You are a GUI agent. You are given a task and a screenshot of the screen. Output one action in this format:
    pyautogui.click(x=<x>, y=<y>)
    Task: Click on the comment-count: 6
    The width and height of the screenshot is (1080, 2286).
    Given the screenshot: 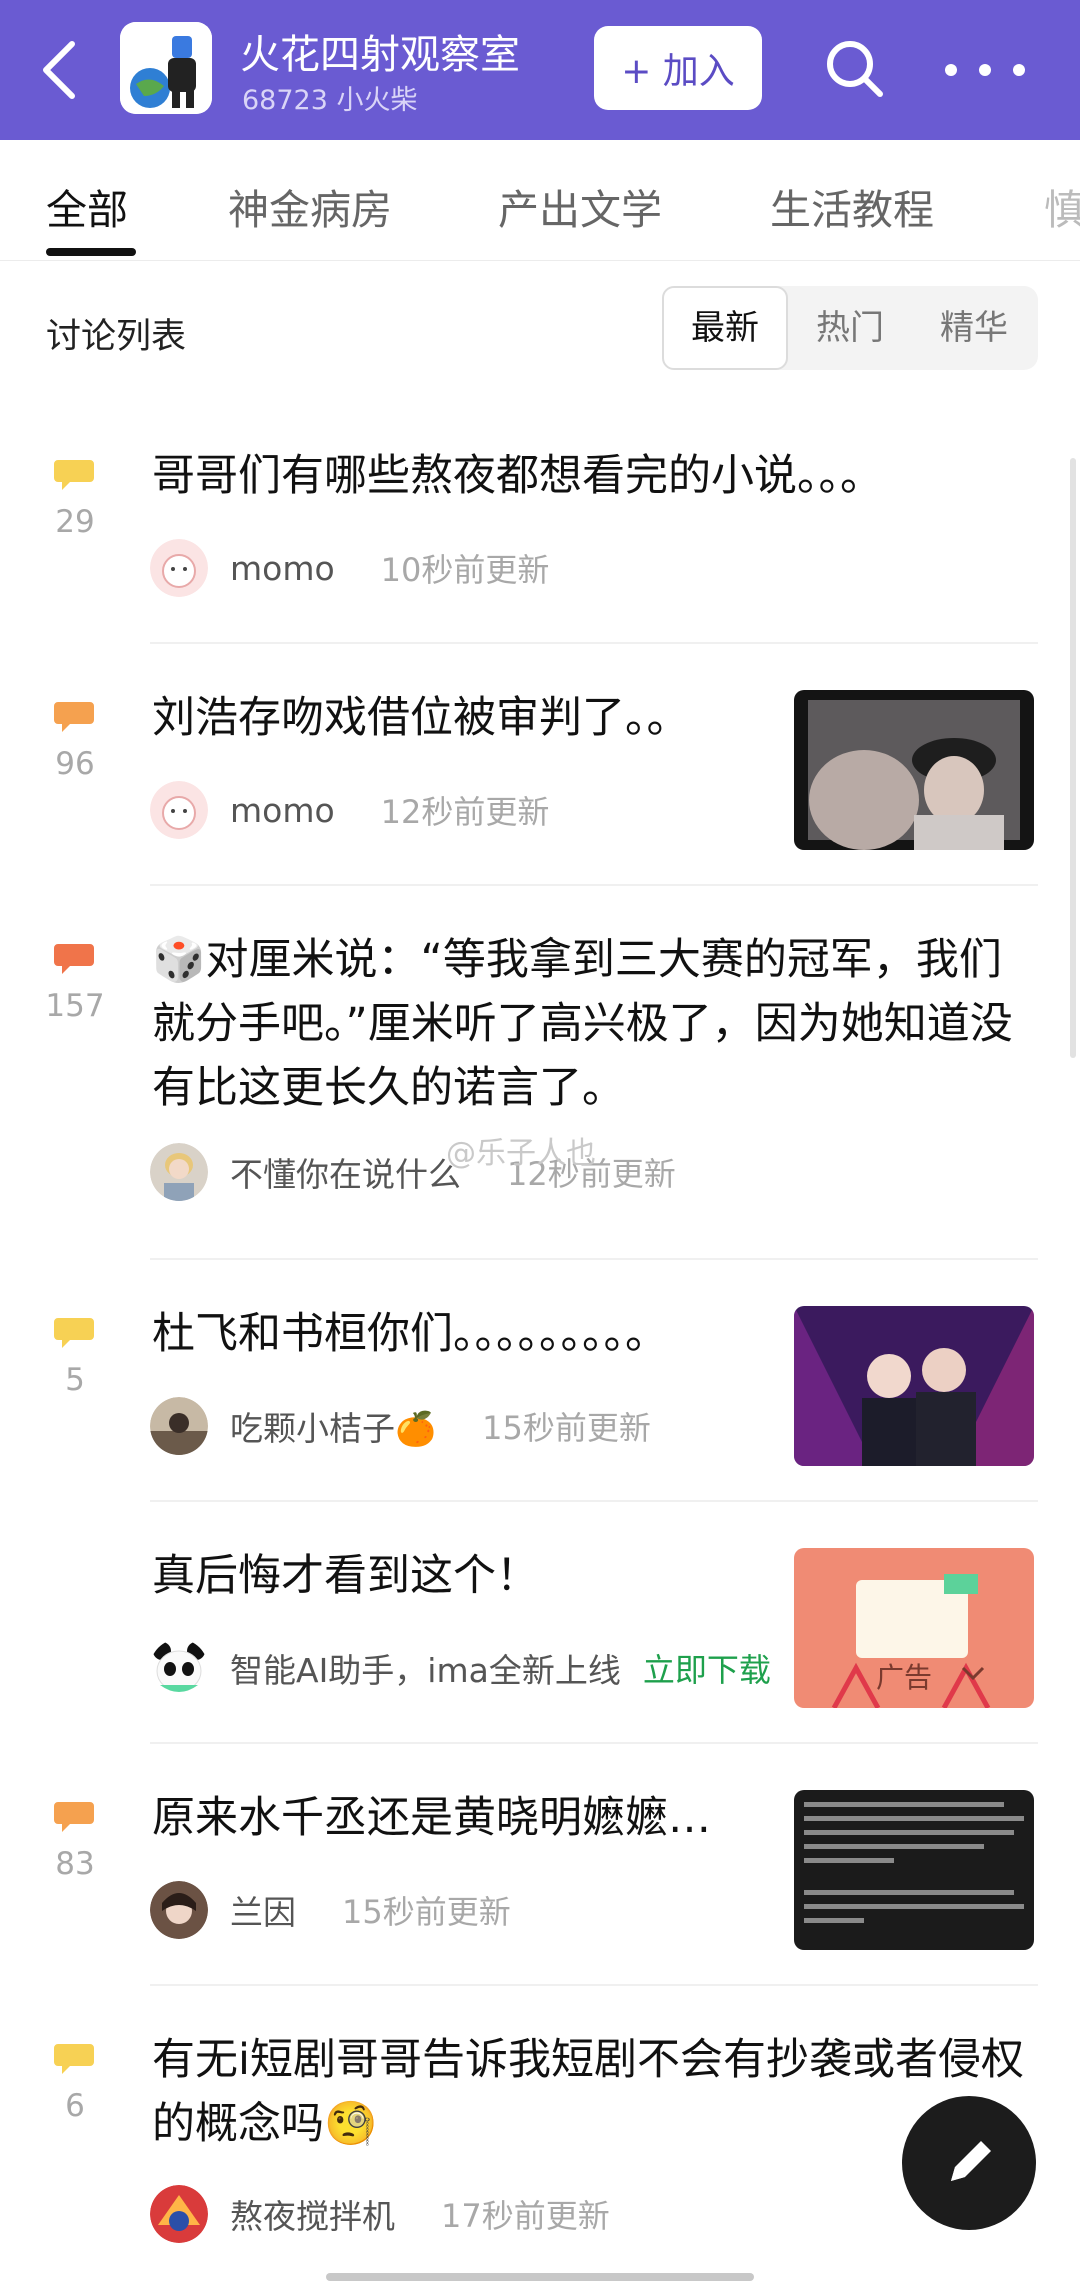 What is the action you would take?
    pyautogui.click(x=75, y=2106)
    